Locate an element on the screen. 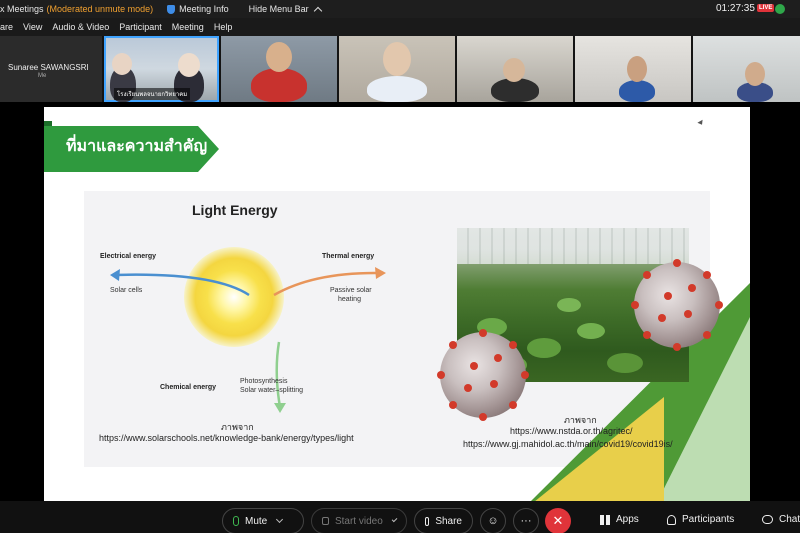  label-photosynthesis: Photosynthesis is located at coordinates (264, 381).